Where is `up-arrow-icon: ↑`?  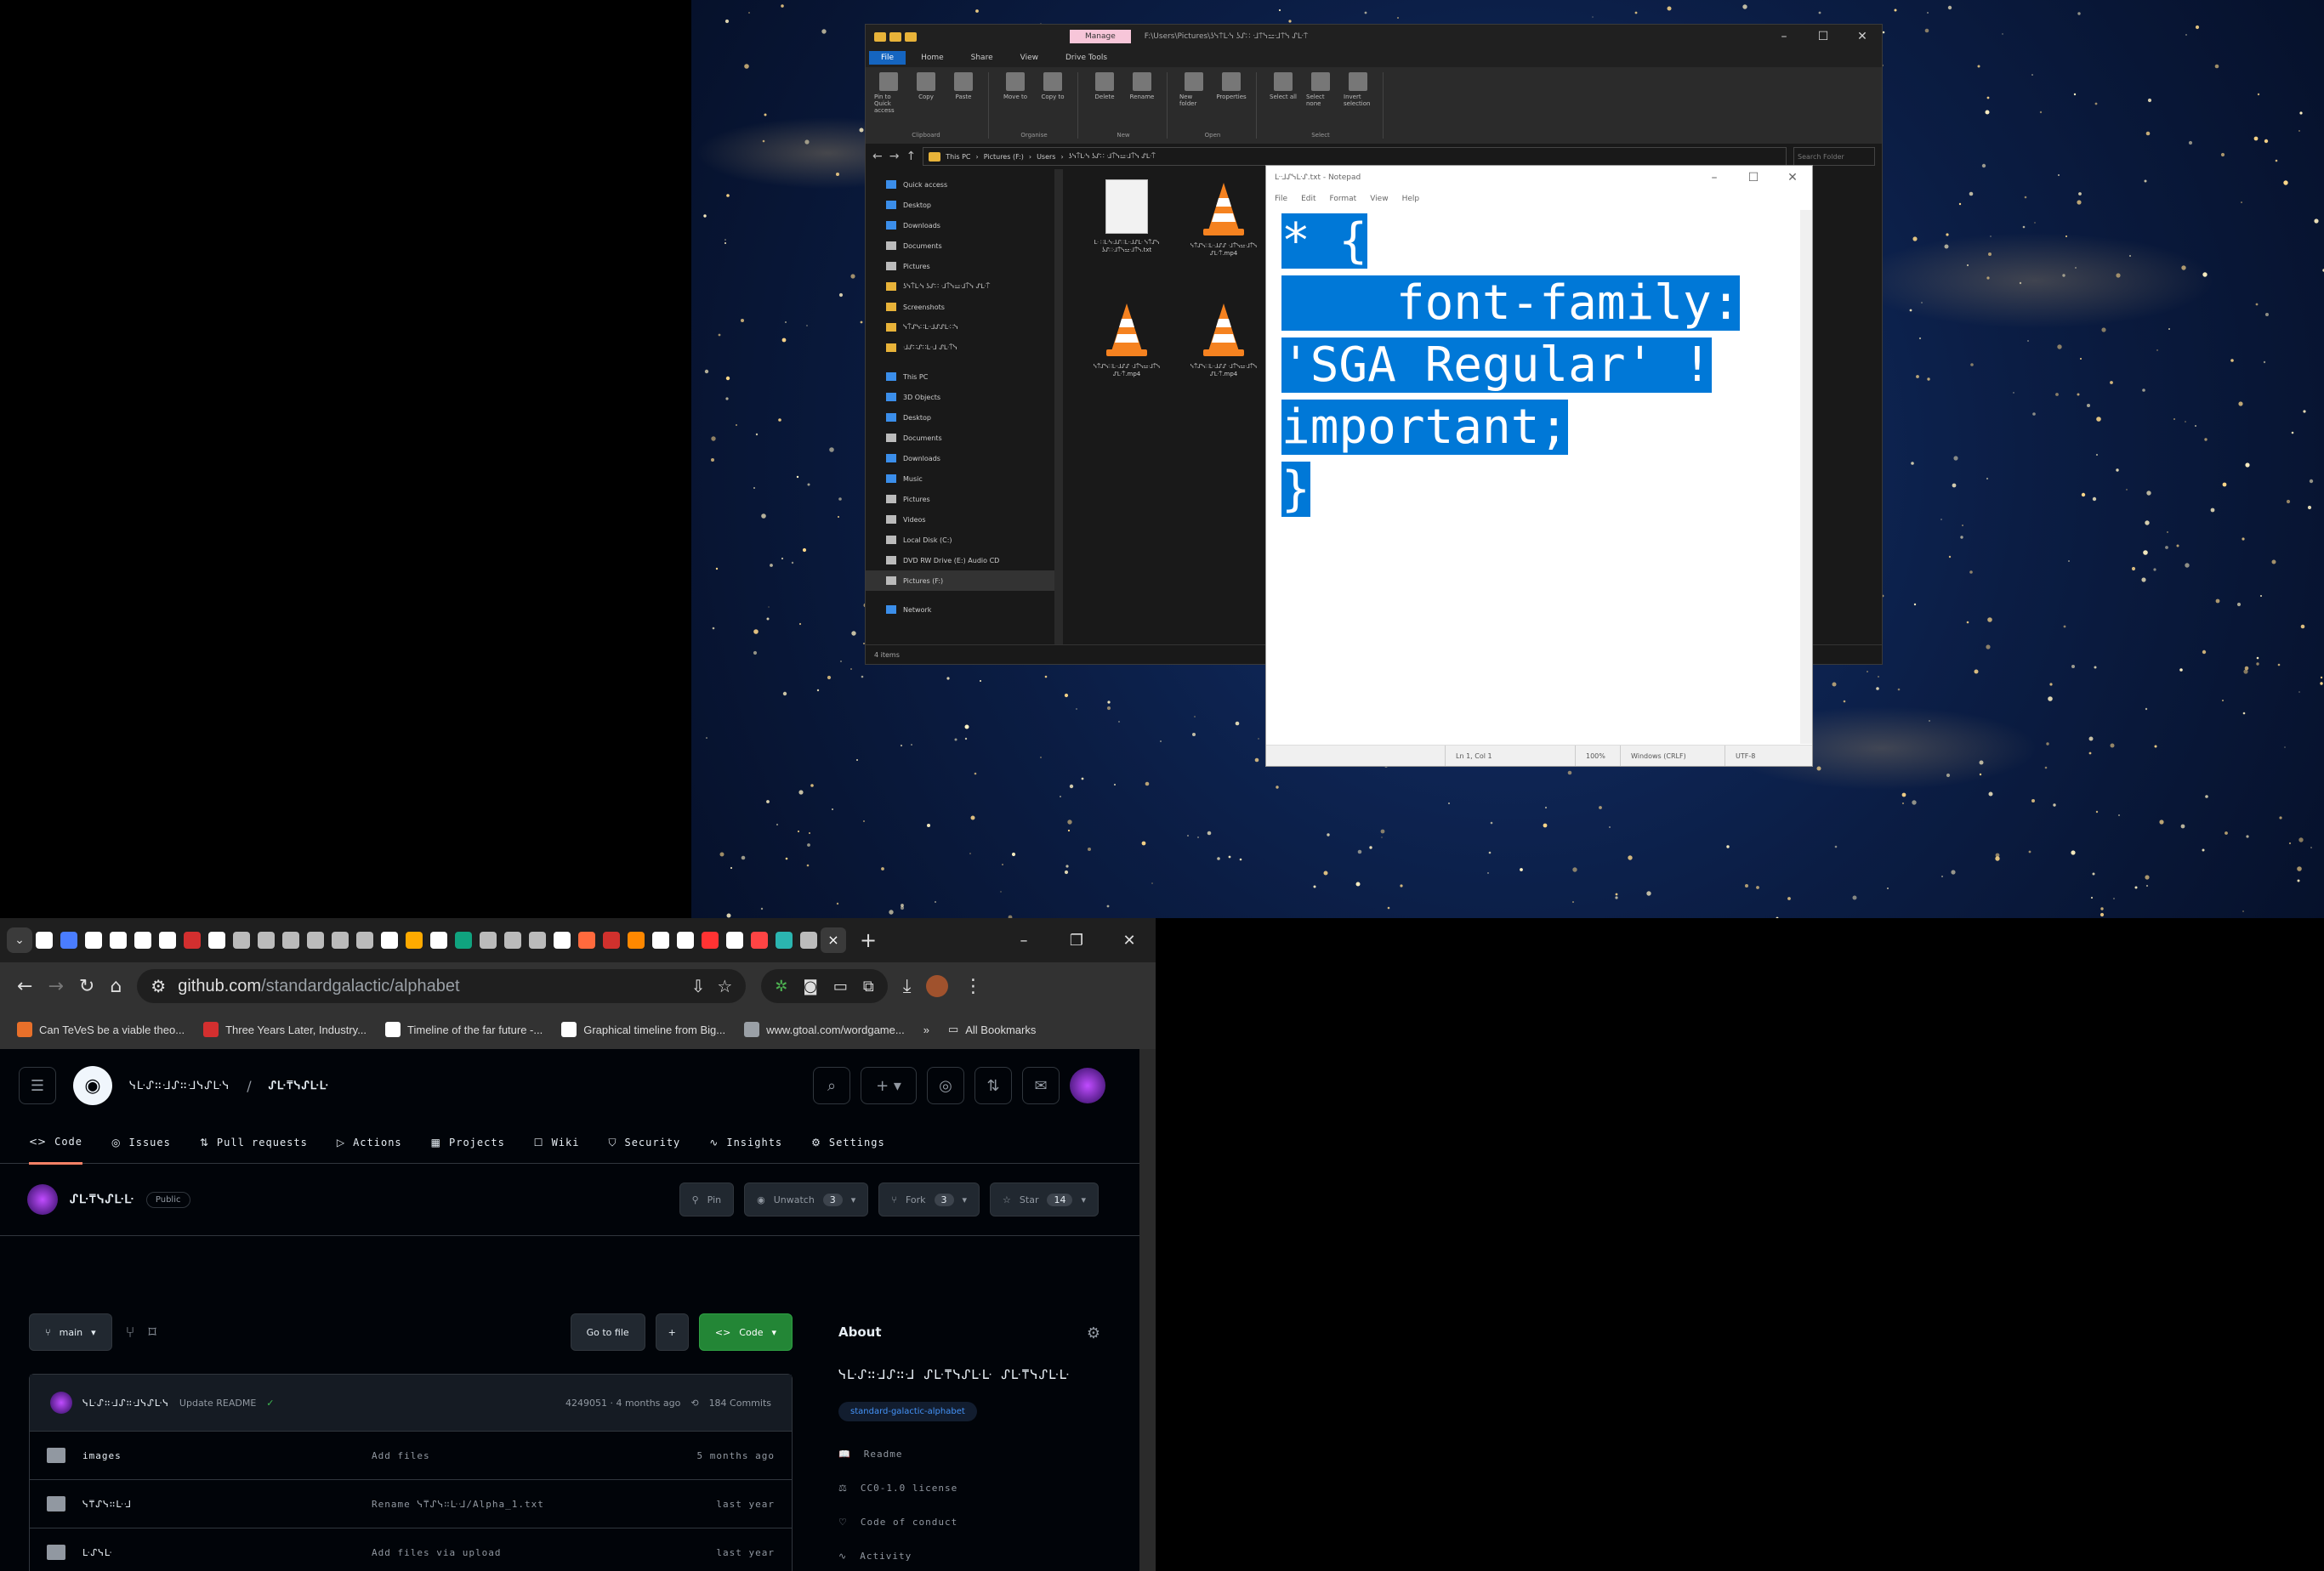
up-arrow-icon: ↑ is located at coordinates (911, 156).